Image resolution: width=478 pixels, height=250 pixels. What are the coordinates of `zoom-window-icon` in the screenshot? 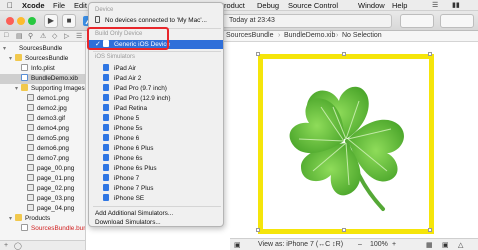 It's located at (32, 21).